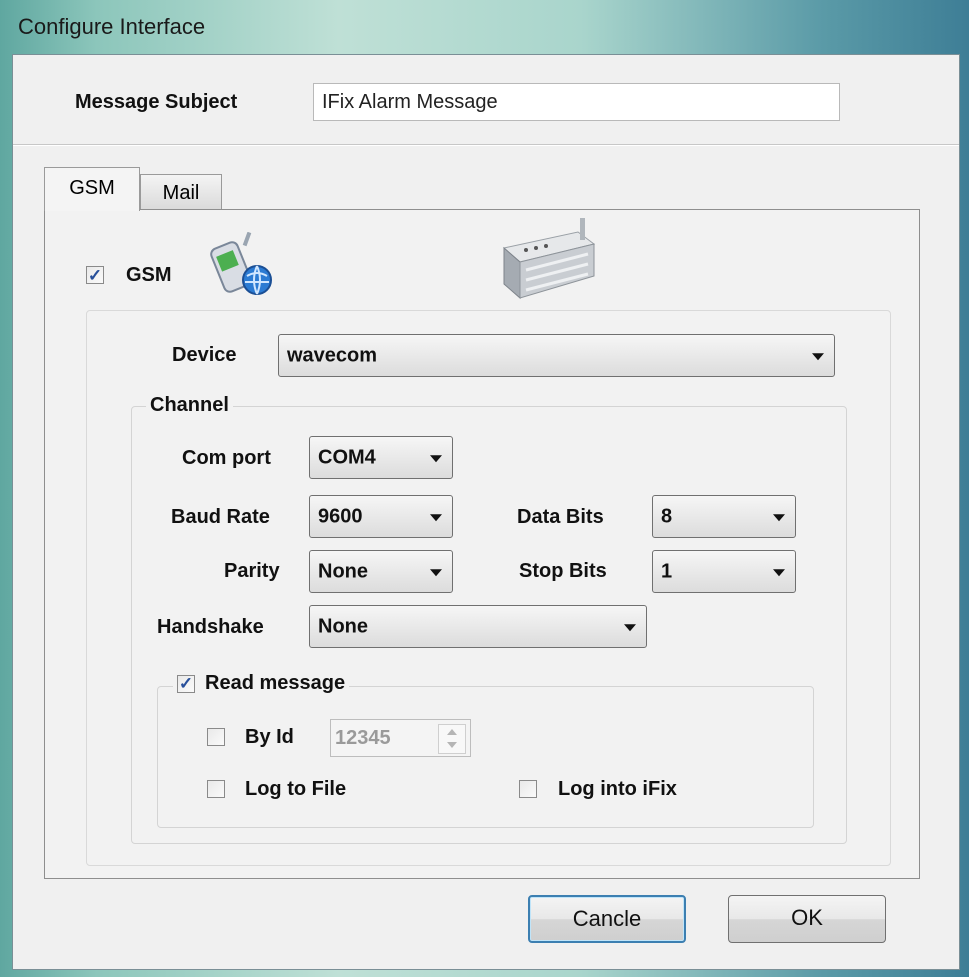  What do you see at coordinates (269, 737) in the screenshot?
I see `by-id-label: By Id` at bounding box center [269, 737].